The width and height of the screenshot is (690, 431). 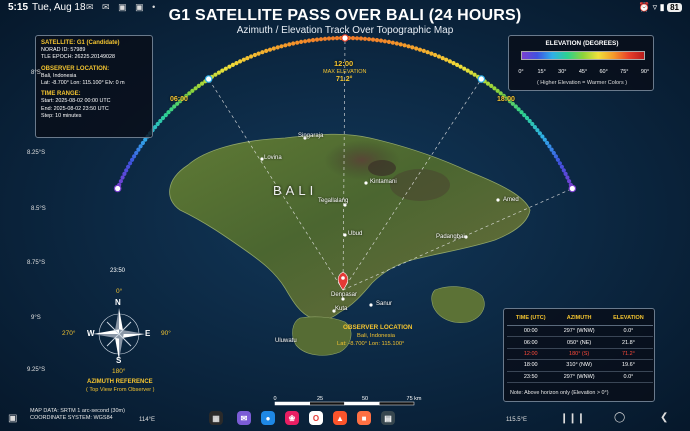 I want to click on messages-app-icon: ●, so click(x=268, y=418).